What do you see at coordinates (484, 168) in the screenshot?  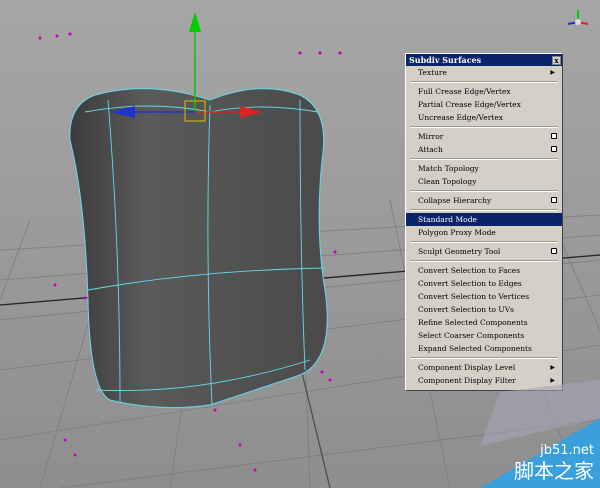 I see `menu-item-match-topology: Match Topology` at bounding box center [484, 168].